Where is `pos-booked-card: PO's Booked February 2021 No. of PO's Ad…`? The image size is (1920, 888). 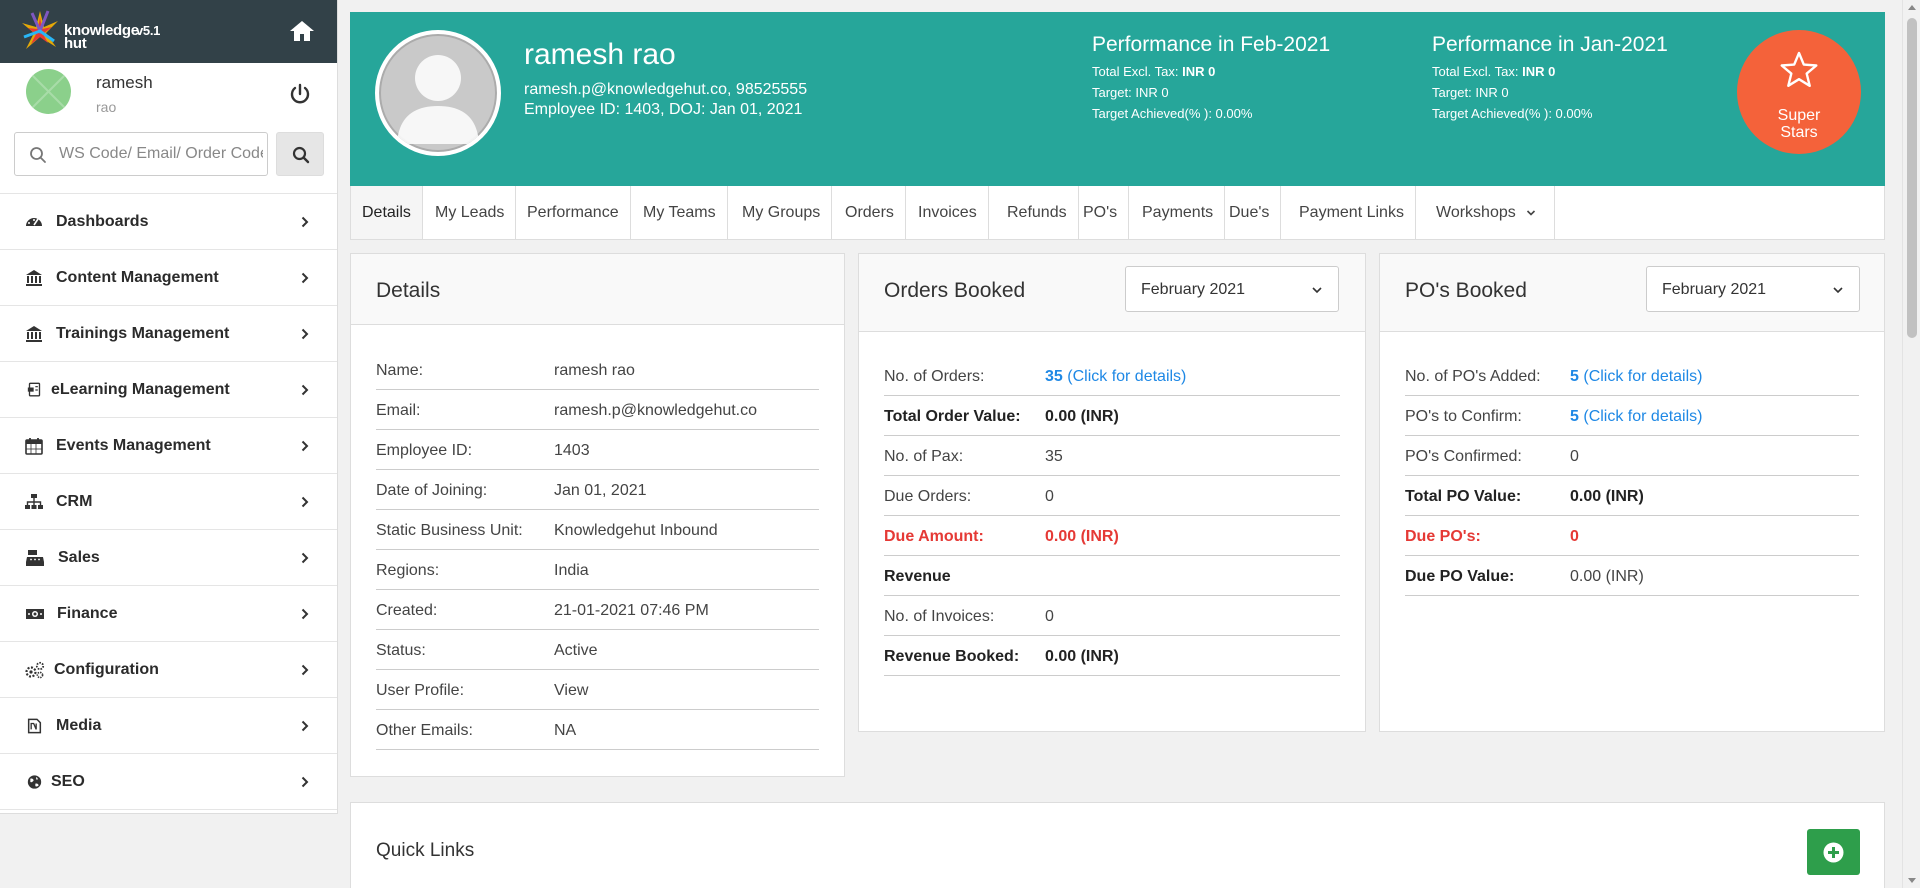
pos-booked-card: PO's Booked February 2021 No. of PO's Ad… is located at coordinates (1632, 492).